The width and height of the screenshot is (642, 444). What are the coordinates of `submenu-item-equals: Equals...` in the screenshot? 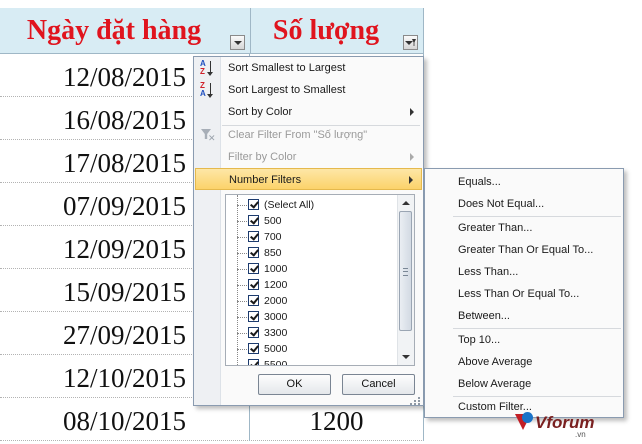 It's located at (479, 182).